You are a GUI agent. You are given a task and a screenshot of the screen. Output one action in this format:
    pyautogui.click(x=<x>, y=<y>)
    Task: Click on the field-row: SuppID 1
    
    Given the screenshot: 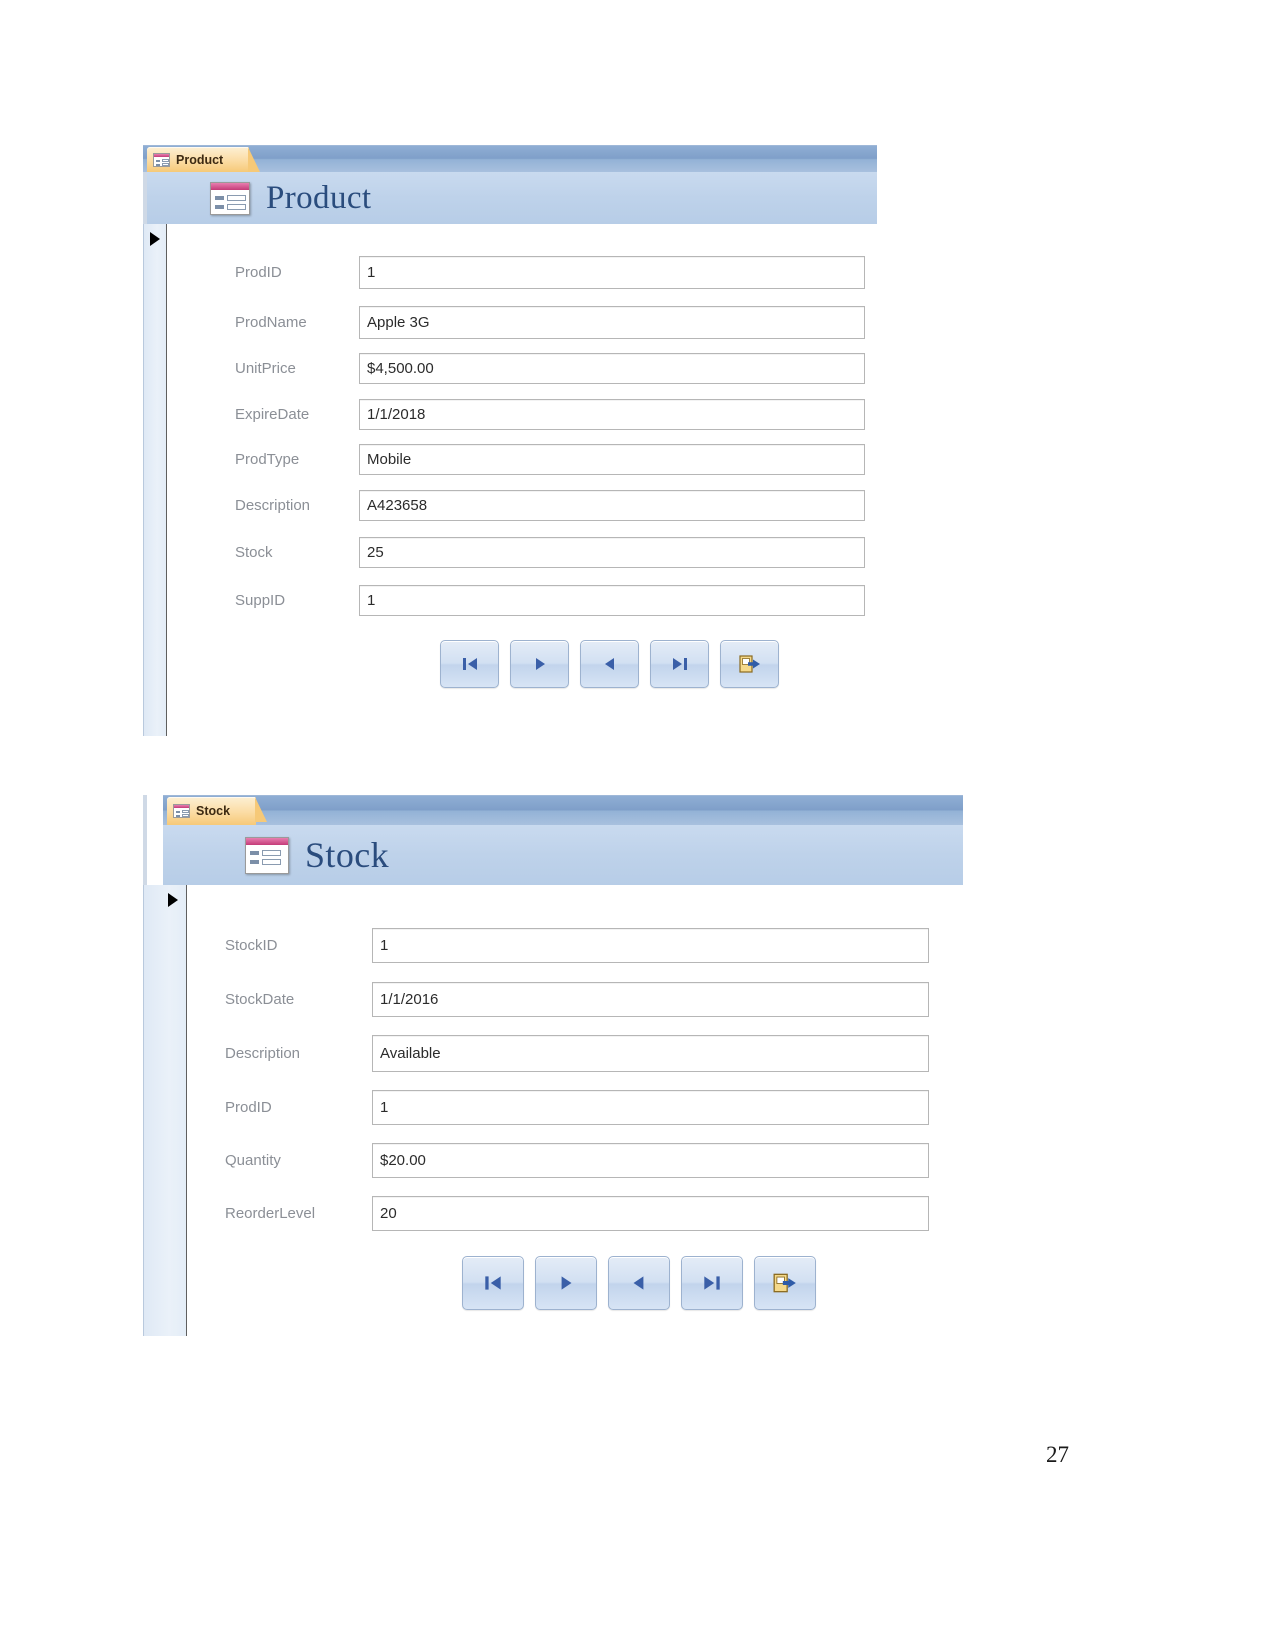 What is the action you would take?
    pyautogui.click(x=556, y=600)
    